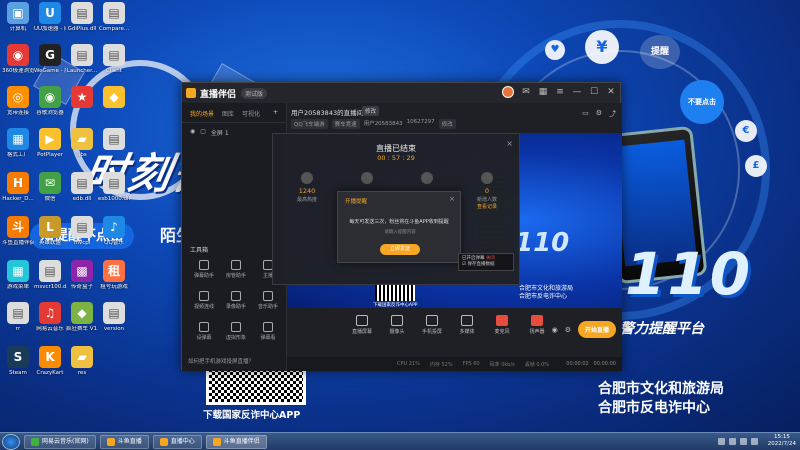 The width and height of the screenshot is (800, 450). Describe the element at coordinates (114, 59) in the screenshot. I see `desktop-icon: ▤ Client` at that location.